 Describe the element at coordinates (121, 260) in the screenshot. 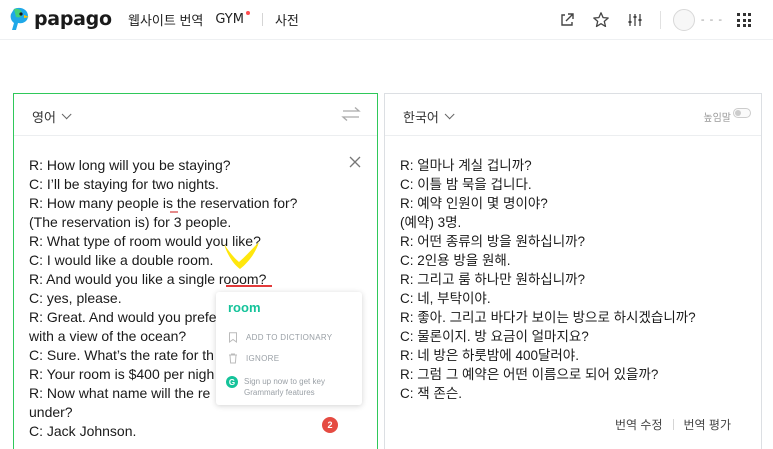

I see `source-line: C: I would like a double room.` at that location.